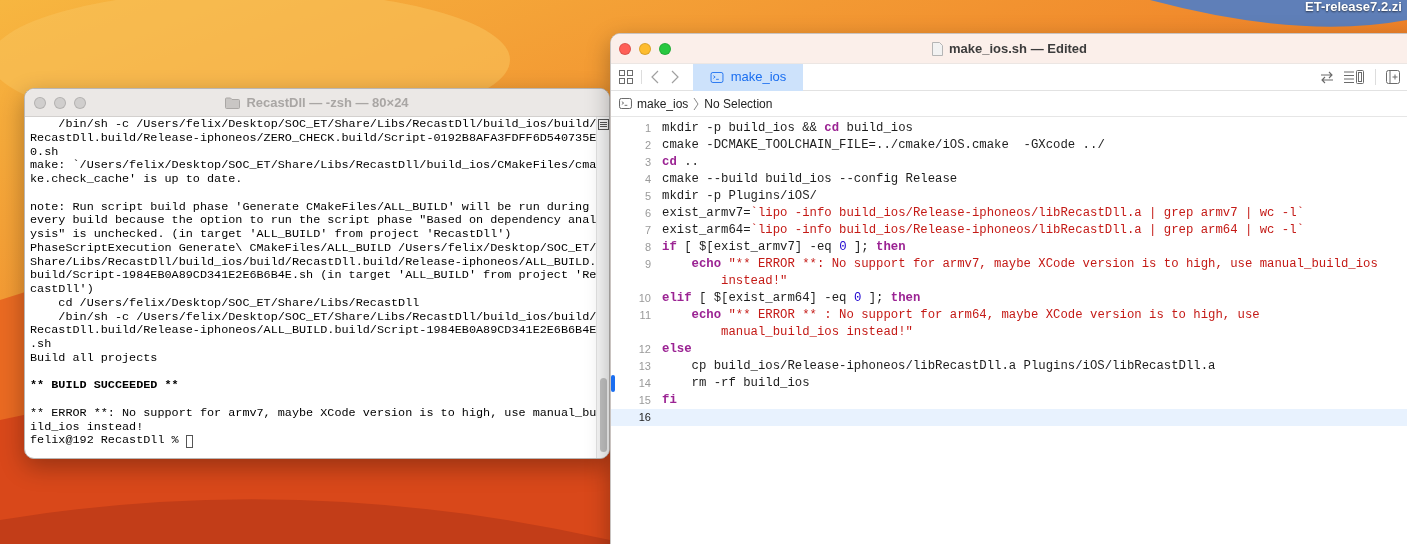 The image size is (1407, 544). I want to click on add-editor-icon, so click(1393, 77).